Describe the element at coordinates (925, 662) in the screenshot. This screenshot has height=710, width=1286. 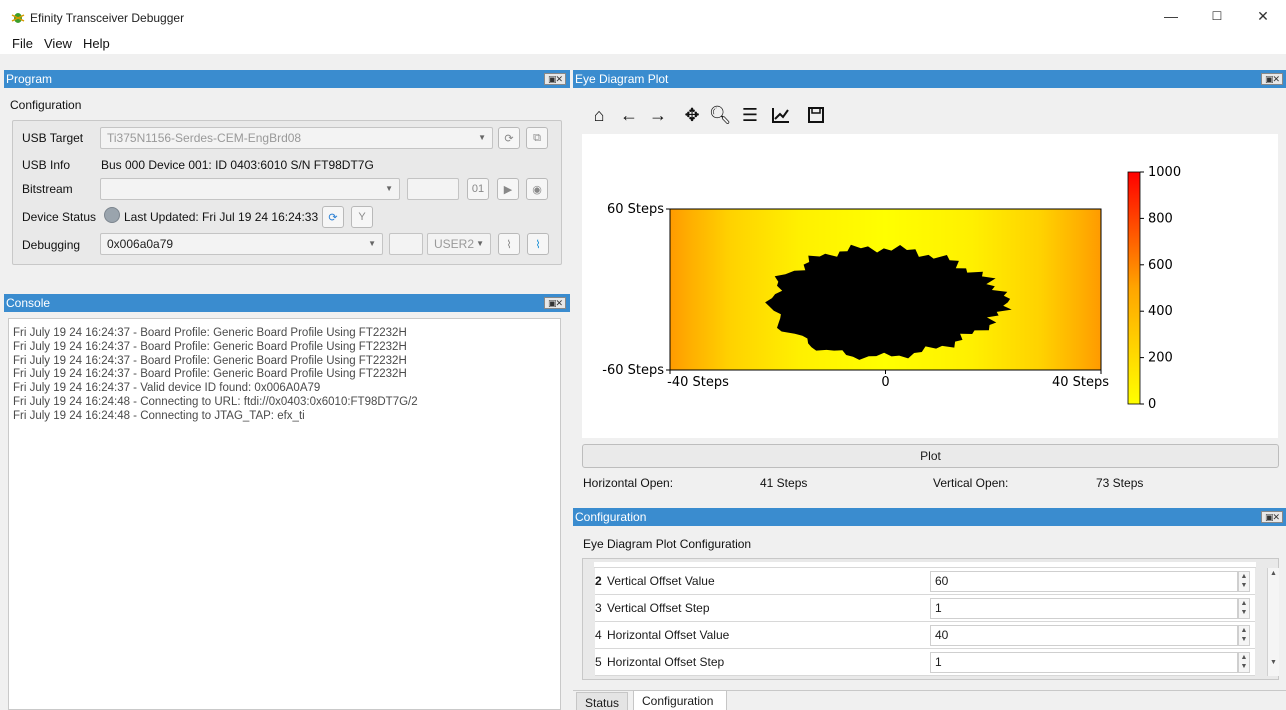
I see `config-row: 5 Horizontal Offset Step 1 ▲ ▼` at that location.